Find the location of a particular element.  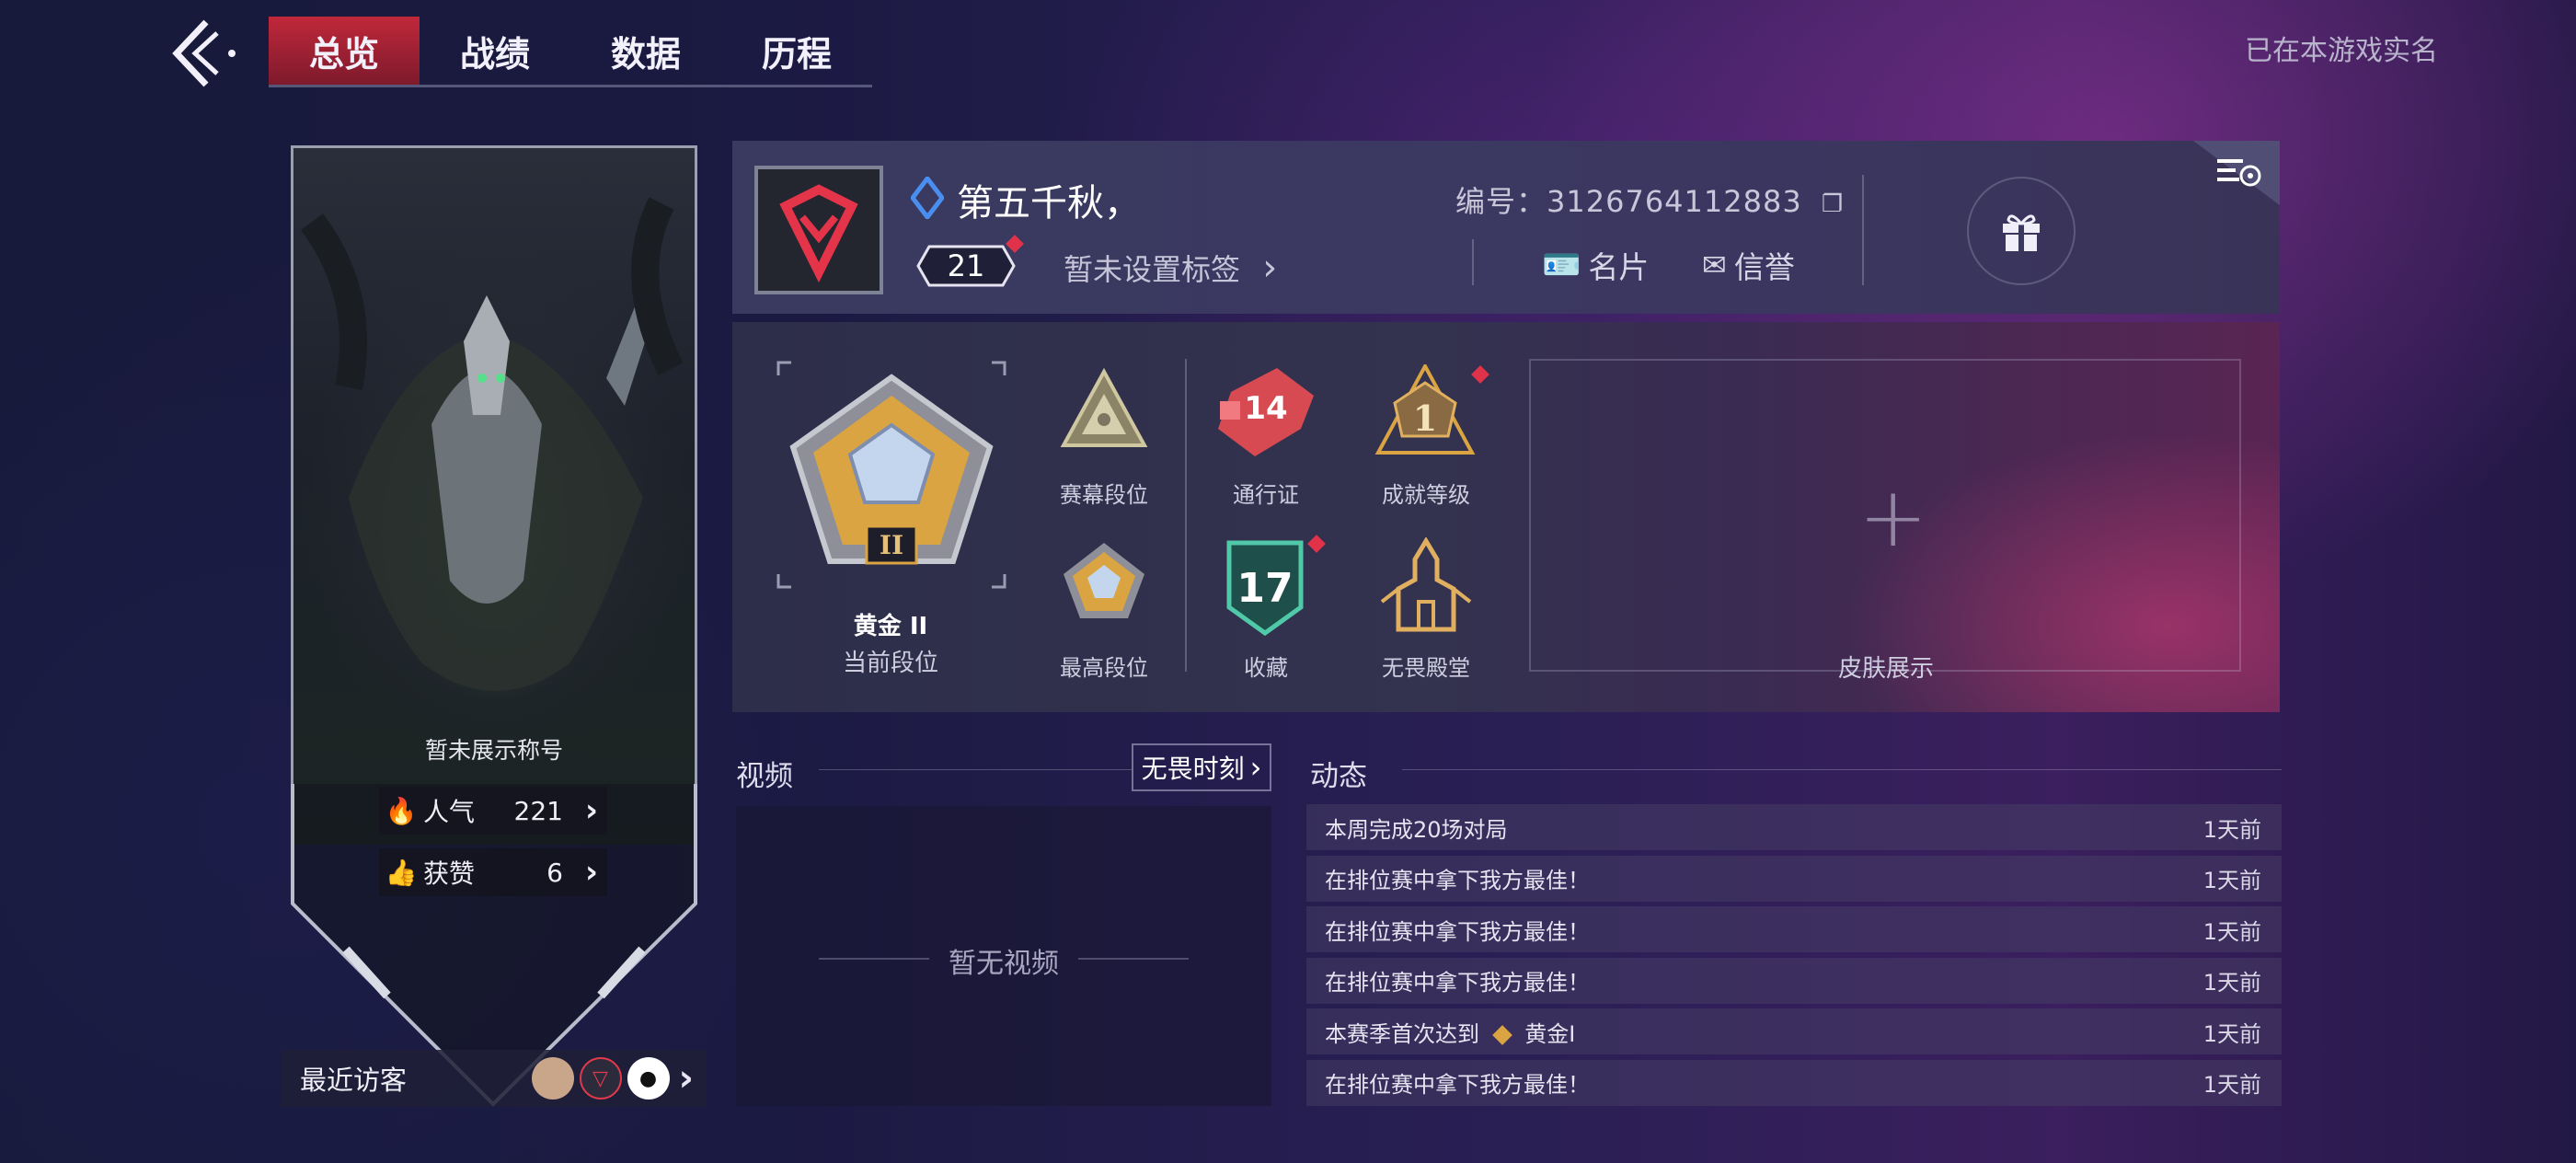

video-section-title: 视频 is located at coordinates (764, 776).